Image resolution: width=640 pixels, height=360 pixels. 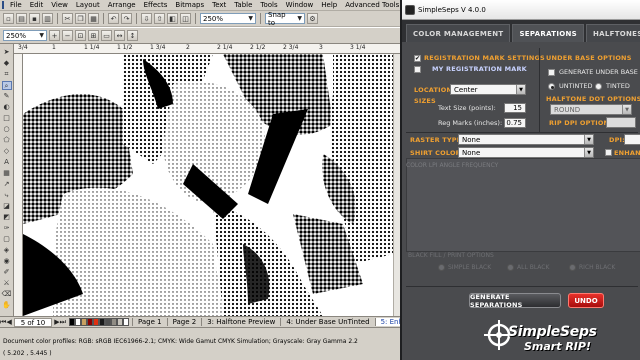 I want to click on zoom-in-icon: +, so click(x=54, y=35).